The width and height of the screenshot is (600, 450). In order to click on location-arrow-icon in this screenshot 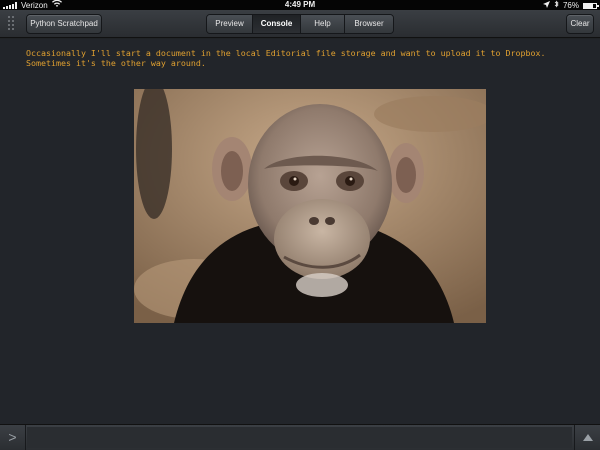, I will do `click(546, 5)`.